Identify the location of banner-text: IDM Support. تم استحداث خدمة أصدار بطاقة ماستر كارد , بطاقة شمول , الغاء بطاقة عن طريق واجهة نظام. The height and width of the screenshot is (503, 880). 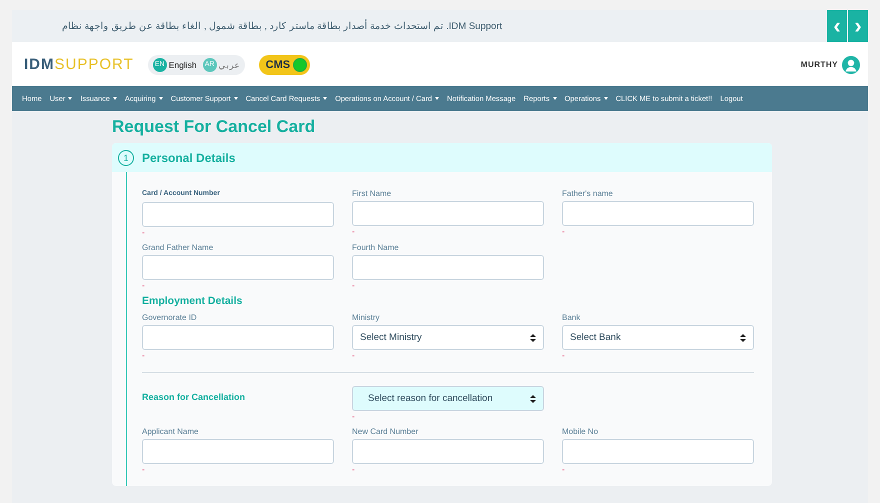
(282, 26).